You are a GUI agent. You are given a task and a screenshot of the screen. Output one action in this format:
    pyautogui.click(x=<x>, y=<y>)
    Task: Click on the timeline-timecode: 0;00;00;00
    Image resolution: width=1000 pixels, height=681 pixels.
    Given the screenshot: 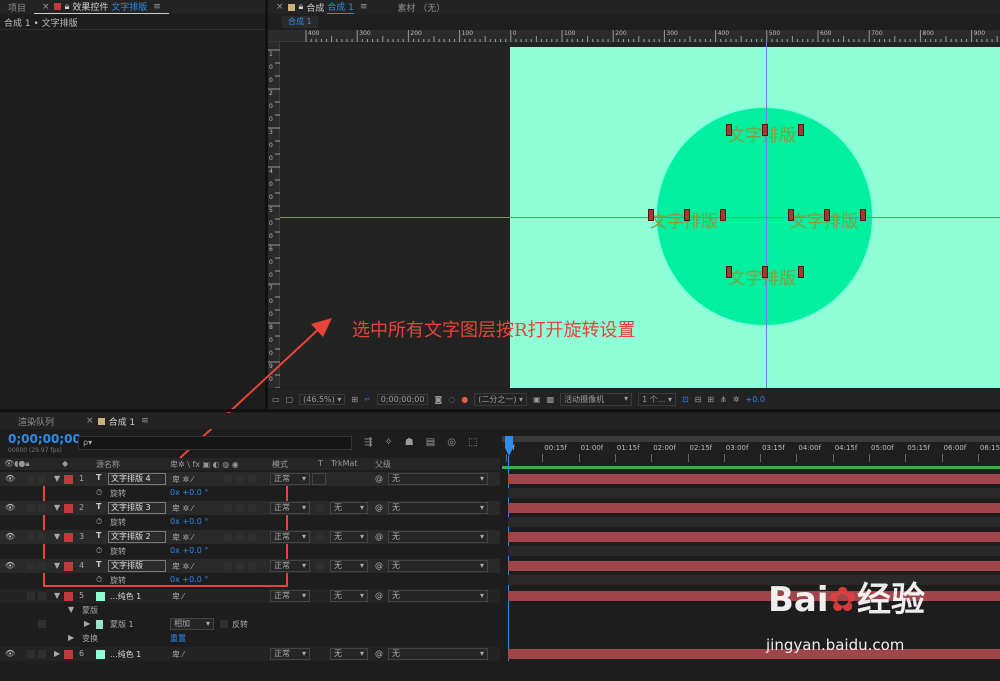 What is the action you would take?
    pyautogui.click(x=44, y=439)
    